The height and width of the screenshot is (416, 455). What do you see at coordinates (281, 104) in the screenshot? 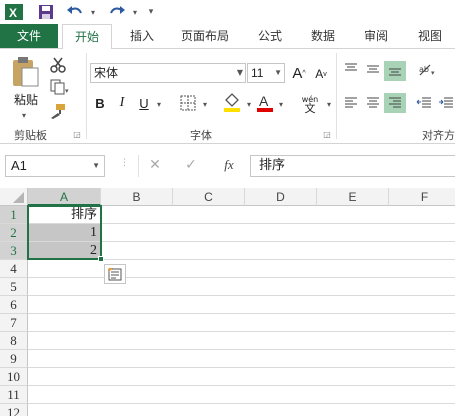
I see `font-color-dropdown-icon: ▾` at bounding box center [281, 104].